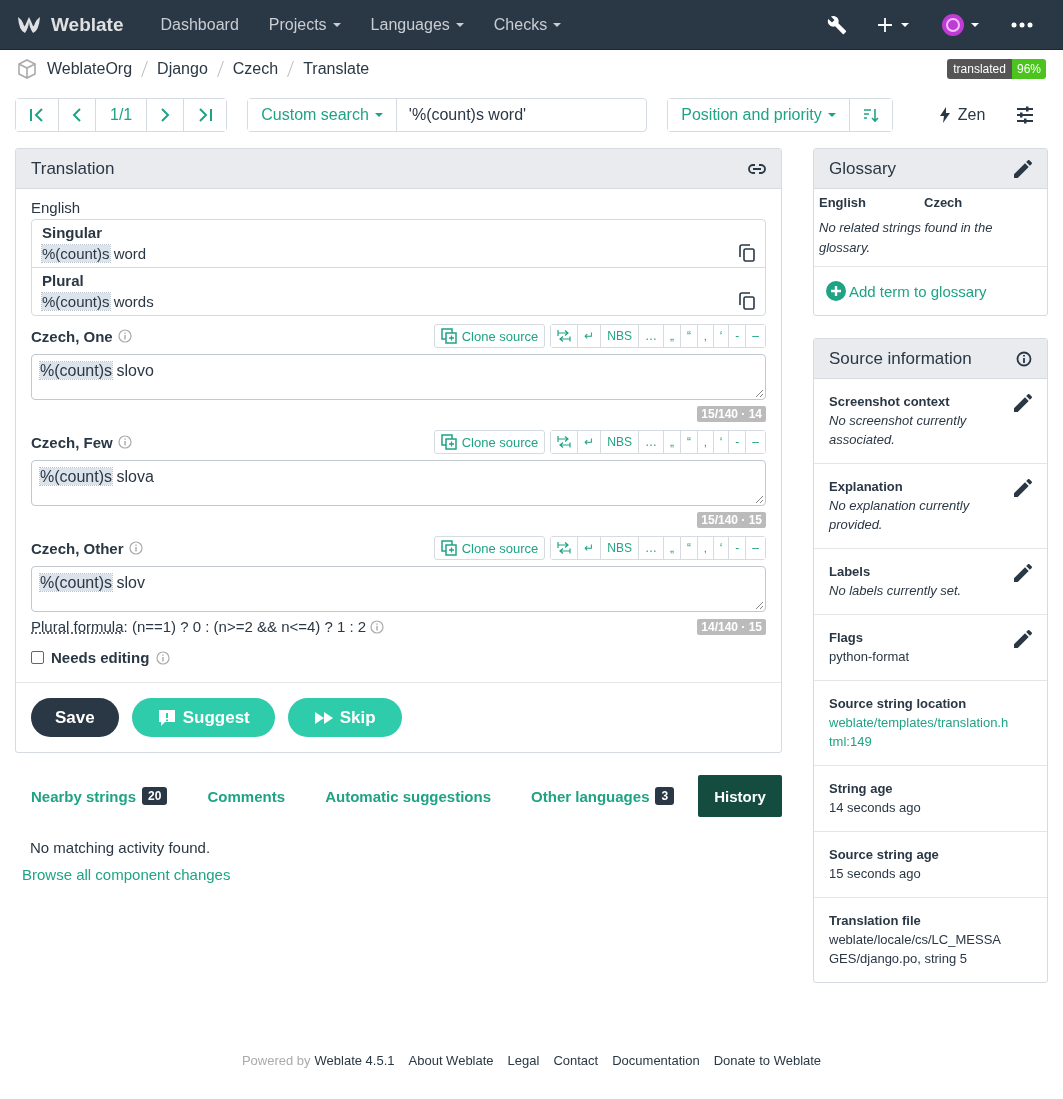 This screenshot has height=1099, width=1063. Describe the element at coordinates (731, 414) in the screenshot. I see `length-counter: 15/140 · 14` at that location.